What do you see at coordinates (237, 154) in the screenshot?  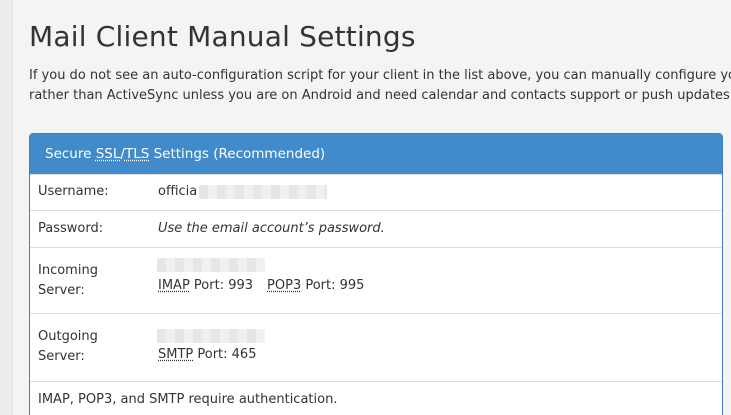 I see `panel-title-suffix: Settings (Recommended)` at bounding box center [237, 154].